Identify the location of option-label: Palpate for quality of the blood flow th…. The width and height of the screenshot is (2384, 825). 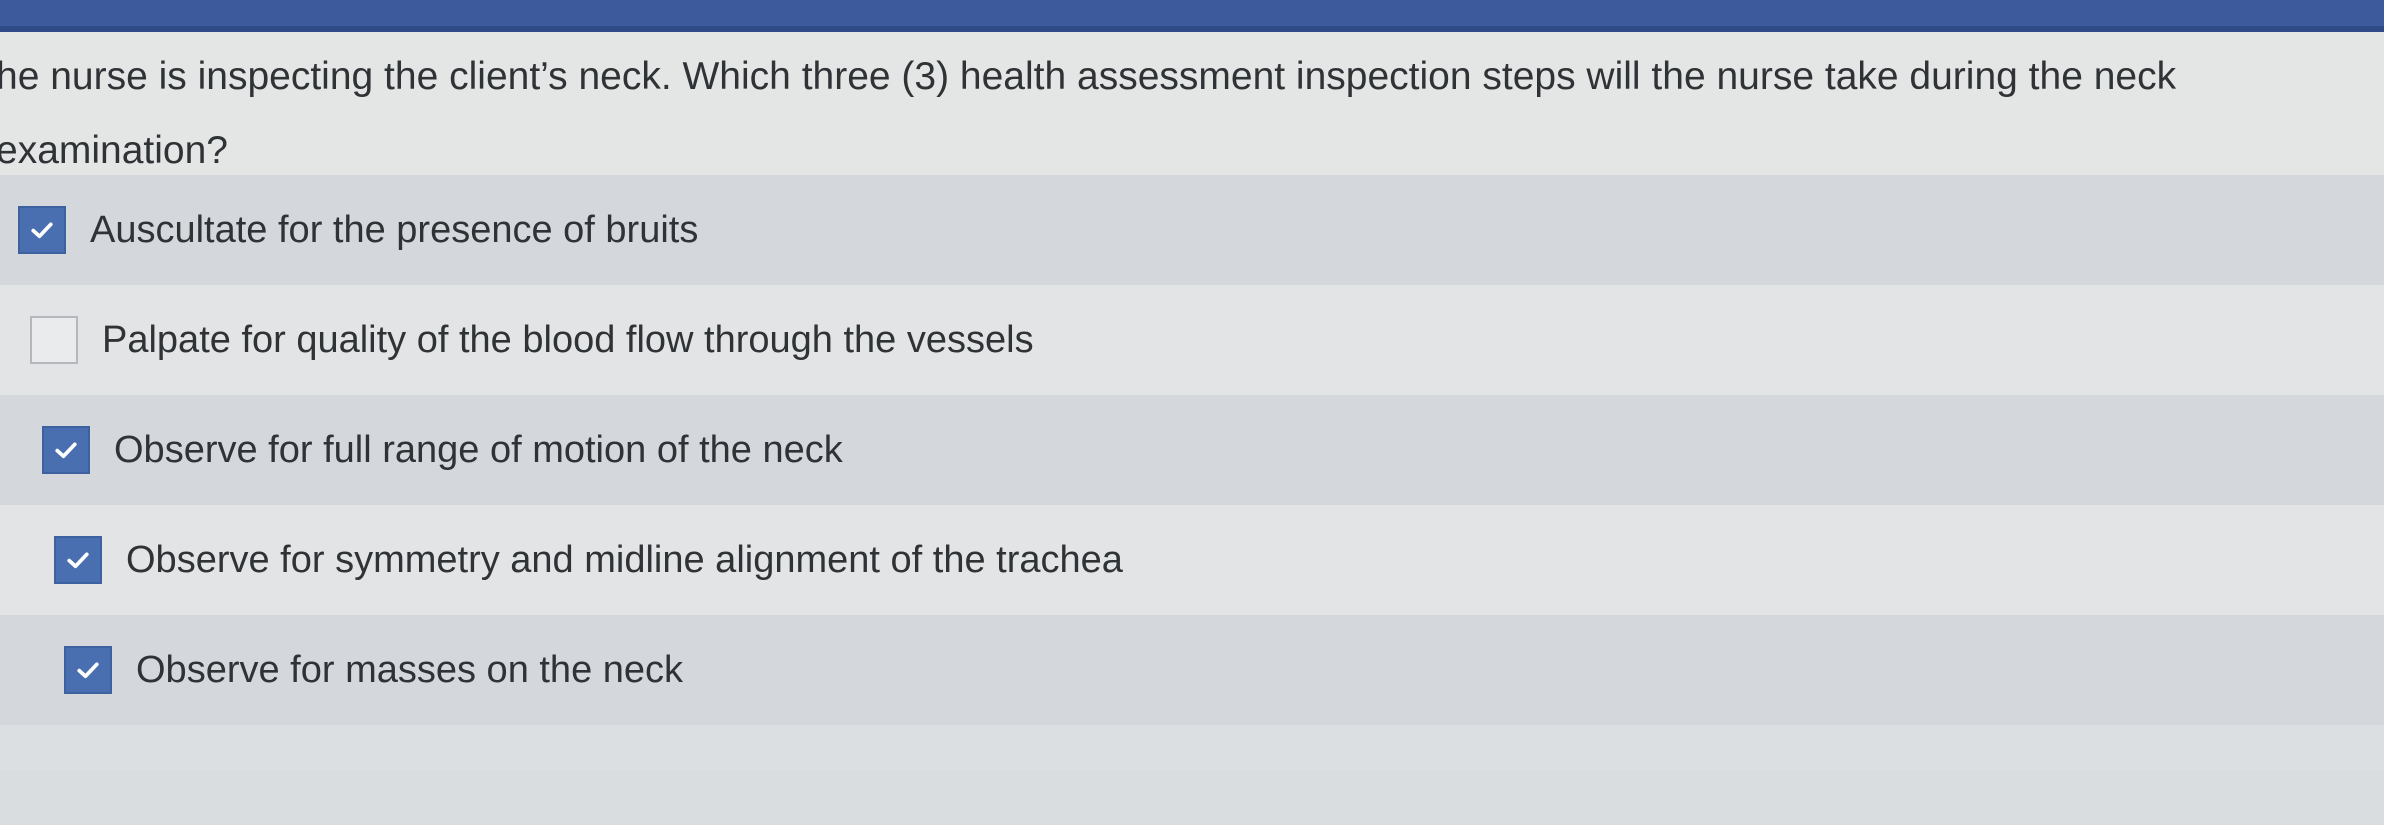
(568, 339).